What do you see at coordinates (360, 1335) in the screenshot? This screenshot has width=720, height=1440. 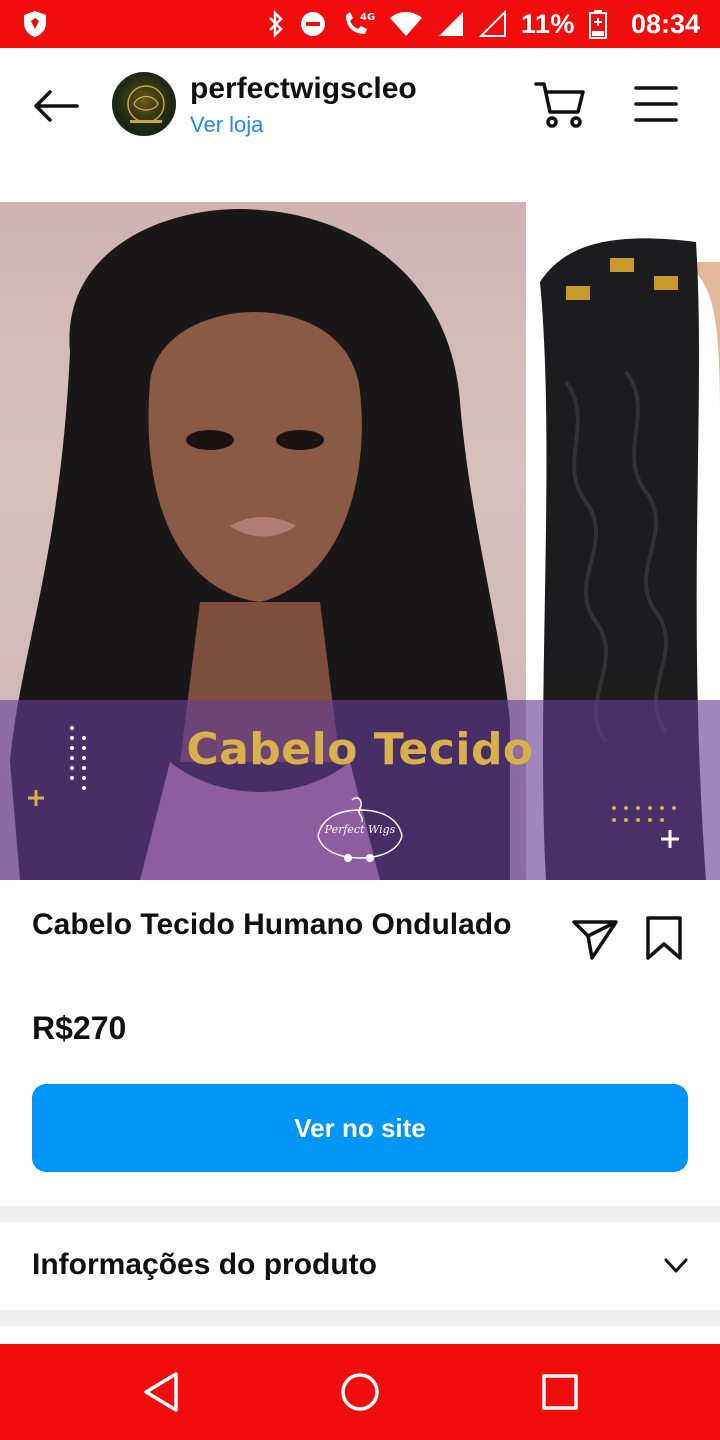 I see `next-section` at bounding box center [360, 1335].